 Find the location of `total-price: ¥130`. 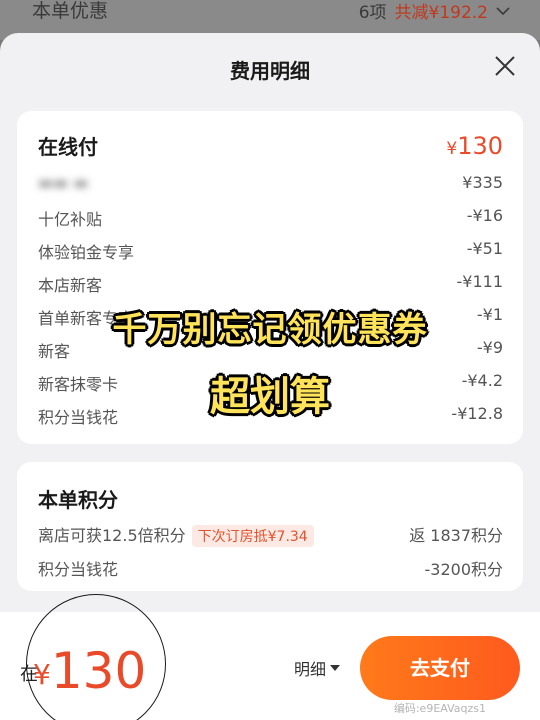

total-price: ¥130 is located at coordinates (89, 671).